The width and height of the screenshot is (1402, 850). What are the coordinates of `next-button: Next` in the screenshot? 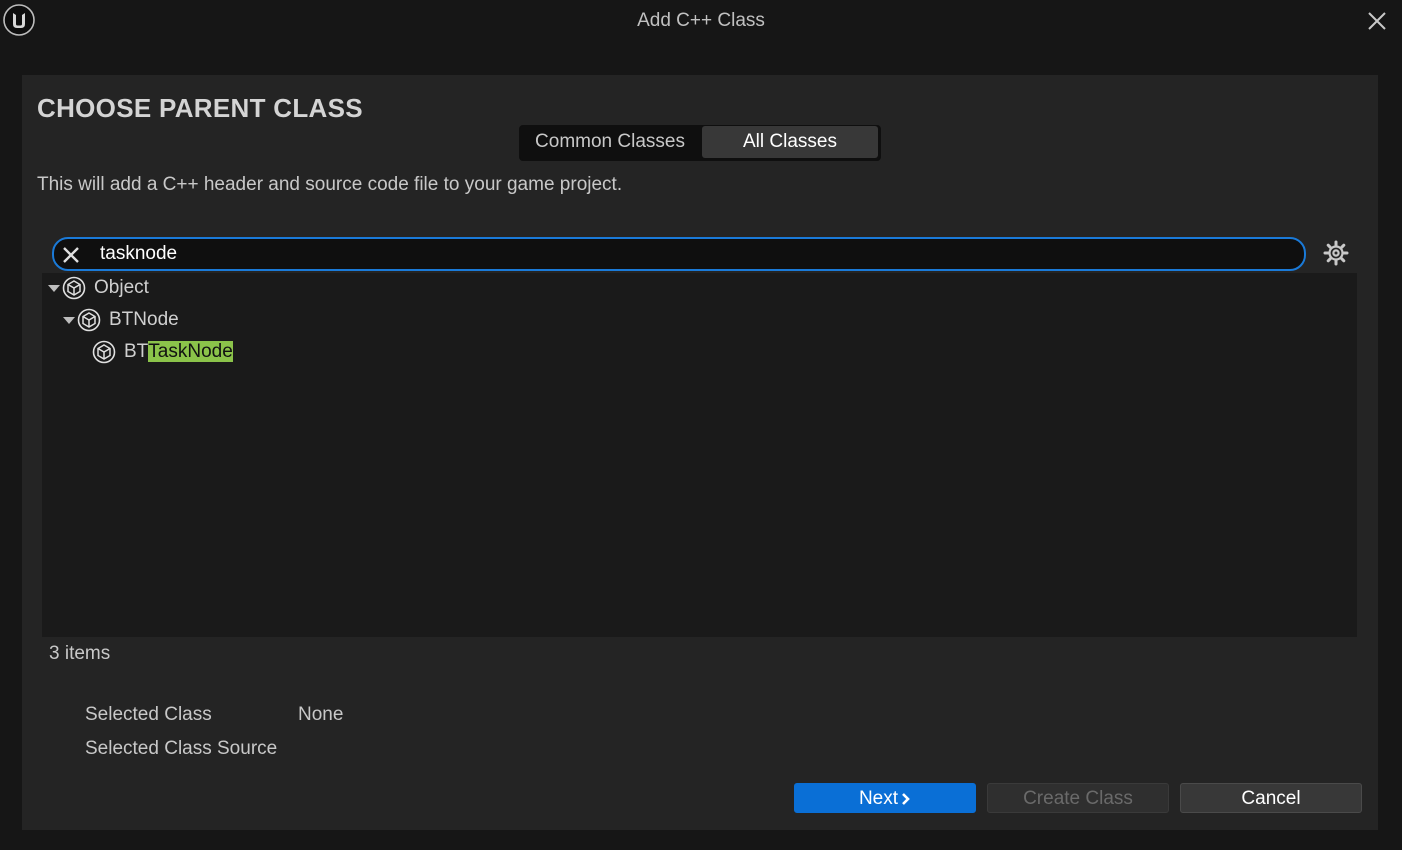 It's located at (885, 798).